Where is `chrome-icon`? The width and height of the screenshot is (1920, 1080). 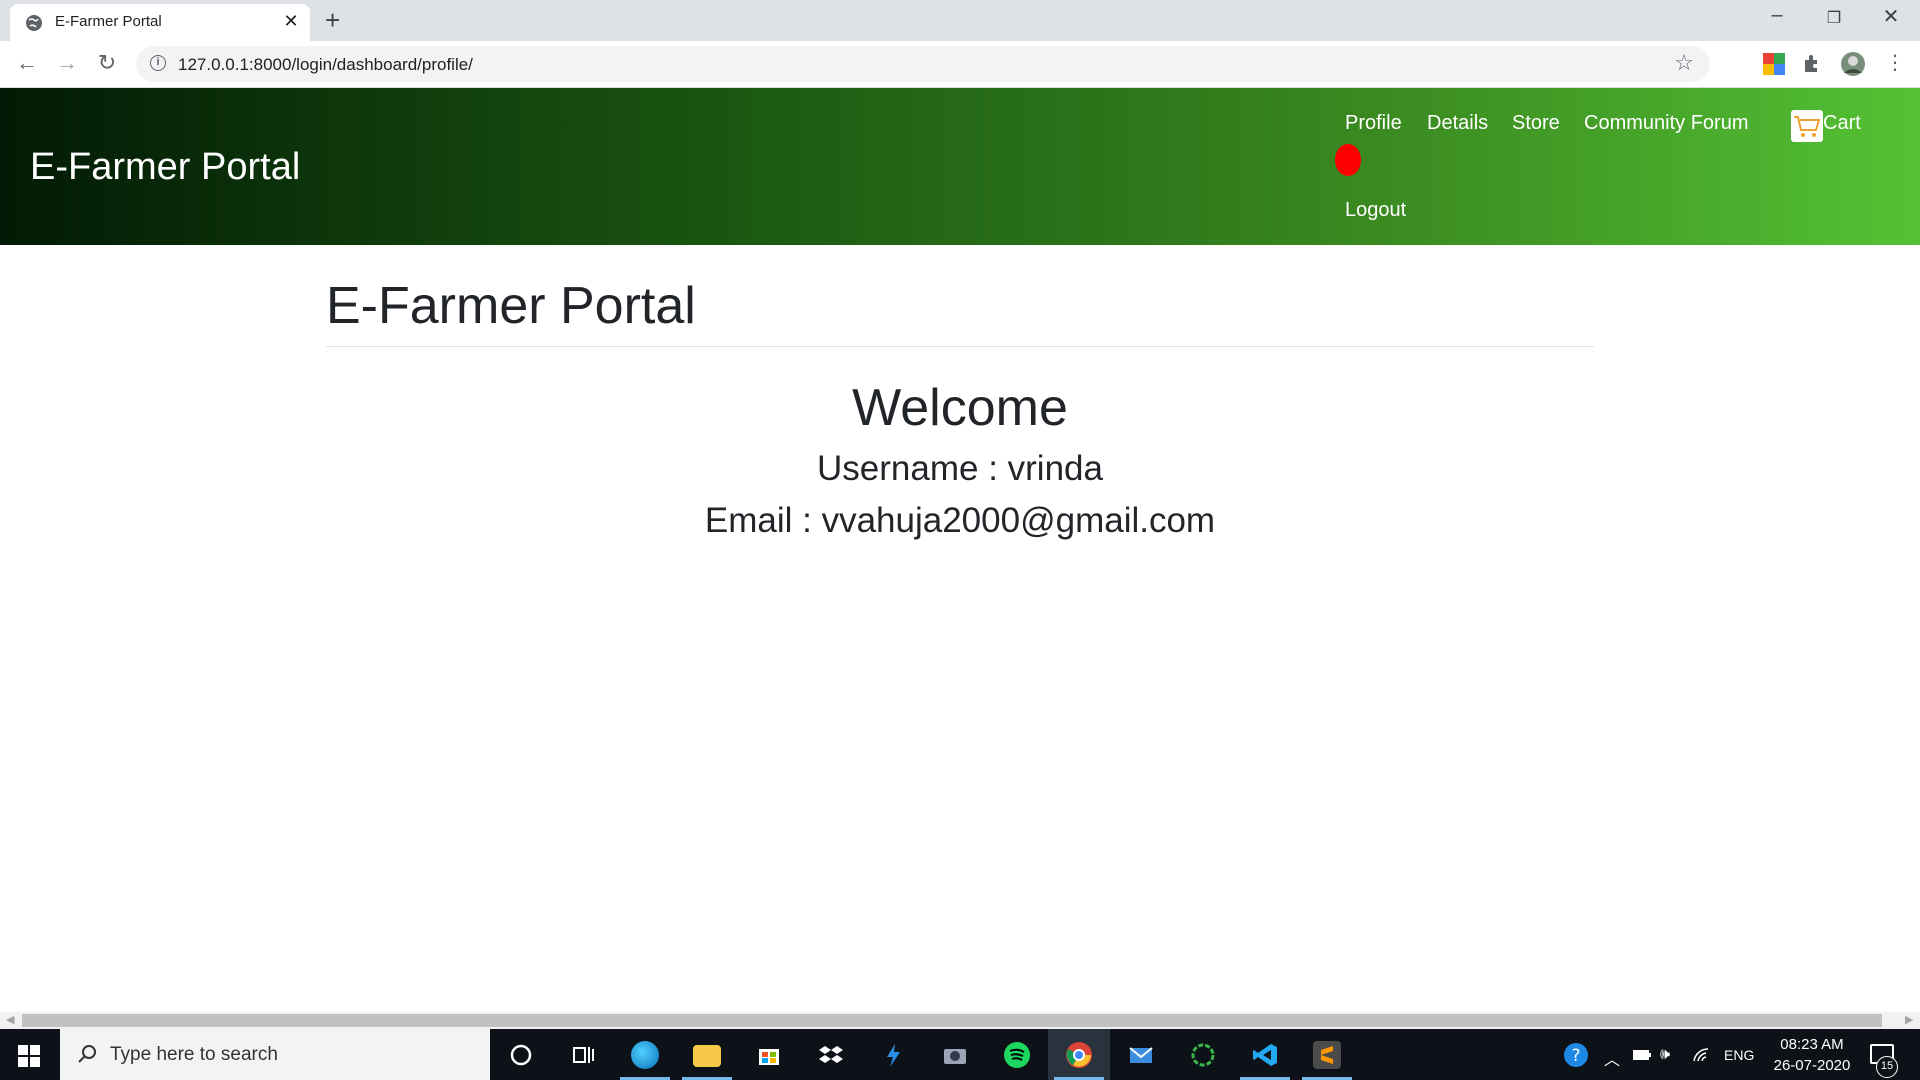
chrome-icon is located at coordinates (1079, 1054).